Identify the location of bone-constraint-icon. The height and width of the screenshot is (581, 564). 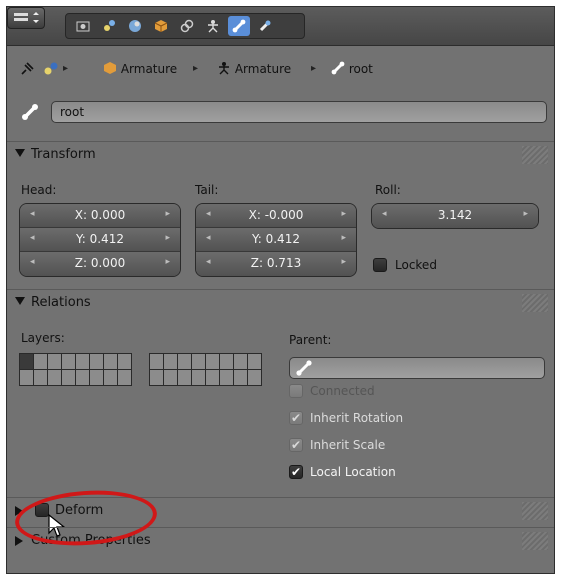
(265, 26).